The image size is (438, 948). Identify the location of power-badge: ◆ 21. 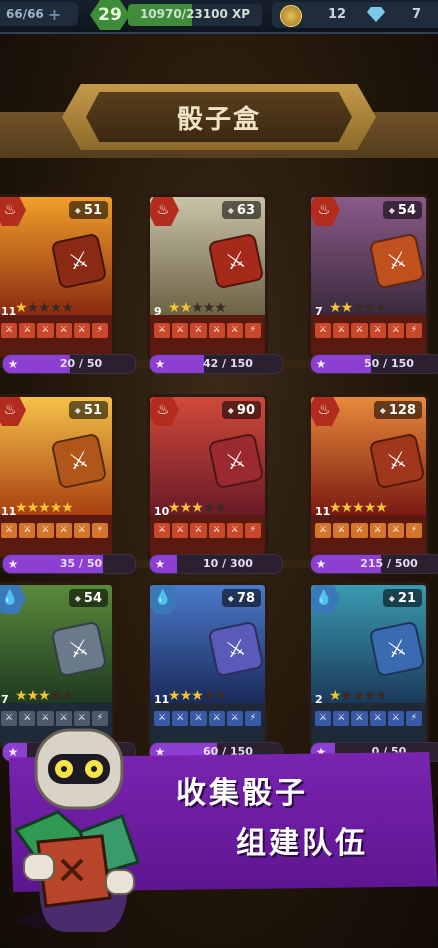
(402, 598).